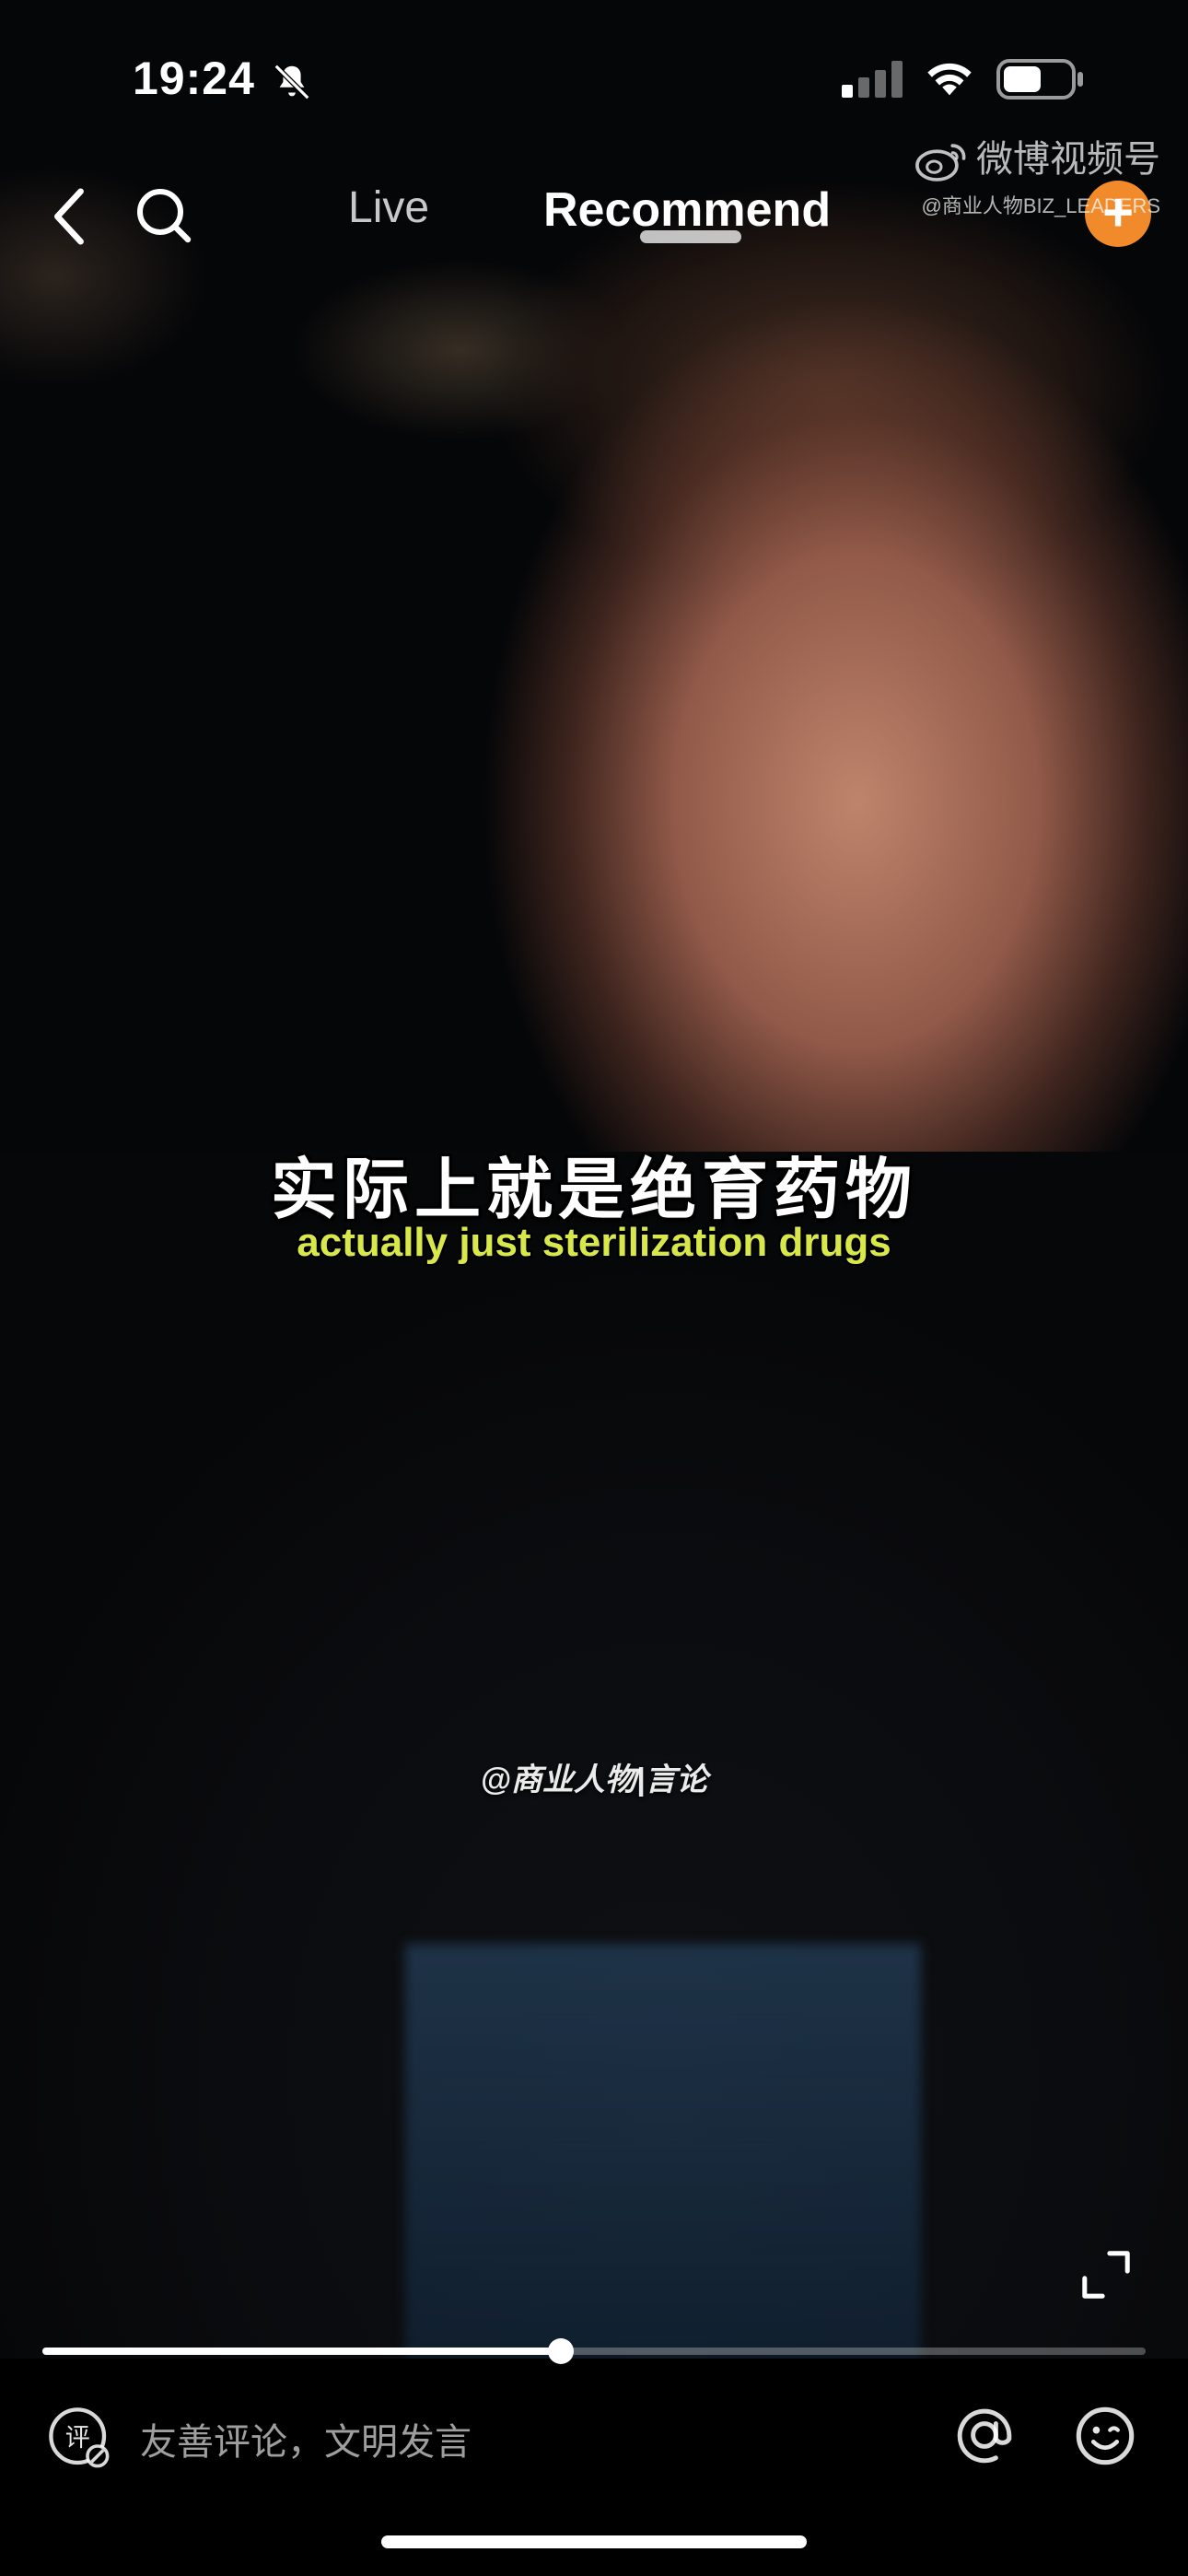 The image size is (1188, 2576). What do you see at coordinates (1068, 159) in the screenshot?
I see `watermark-brand: 微博视频号` at bounding box center [1068, 159].